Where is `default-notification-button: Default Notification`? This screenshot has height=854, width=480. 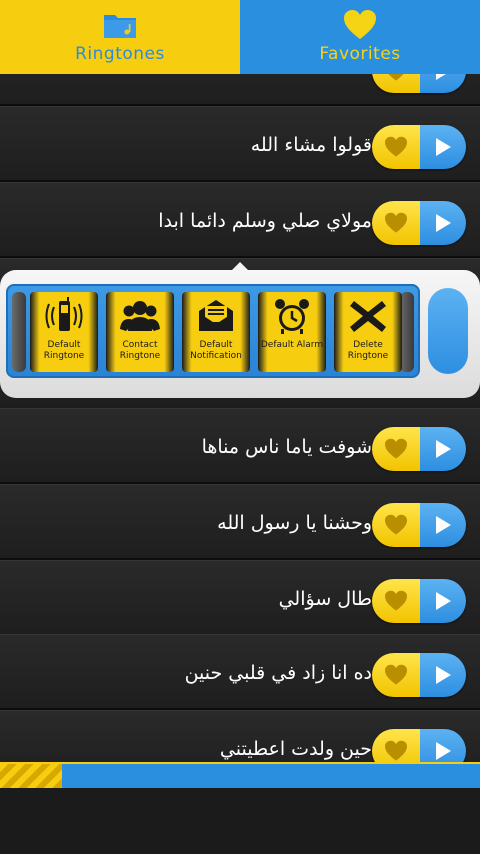
default-notification-button: Default Notification is located at coordinates (216, 332).